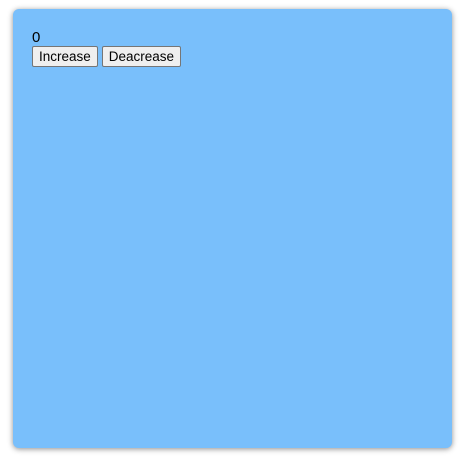  What do you see at coordinates (141, 56) in the screenshot?
I see `decrease-button: Deacrease` at bounding box center [141, 56].